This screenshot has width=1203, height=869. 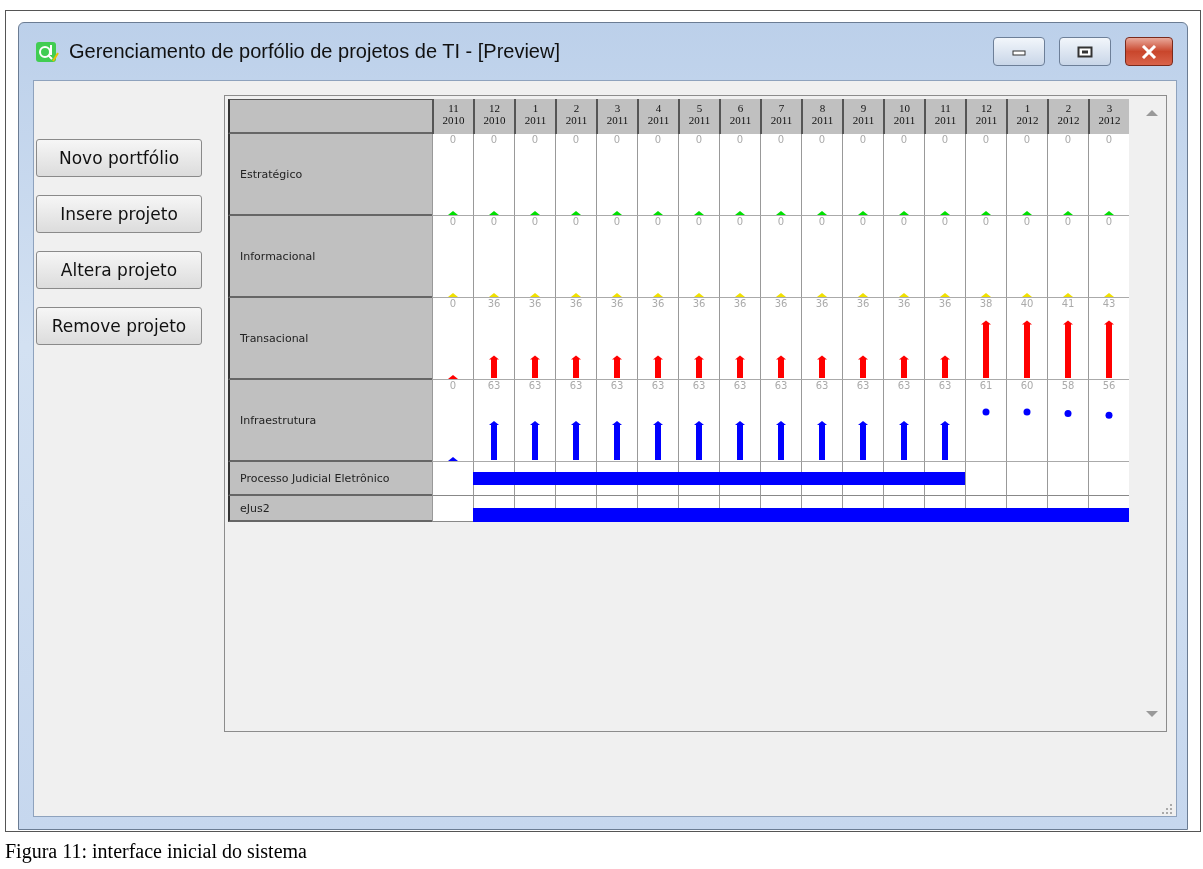 I want to click on project-label: eJus2, so click(x=330, y=509).